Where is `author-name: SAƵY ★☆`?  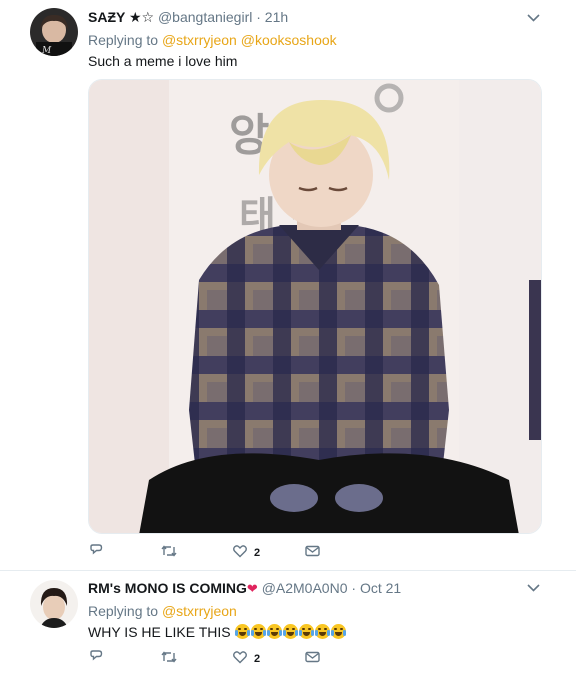 author-name: SAƵY ★☆ is located at coordinates (121, 17).